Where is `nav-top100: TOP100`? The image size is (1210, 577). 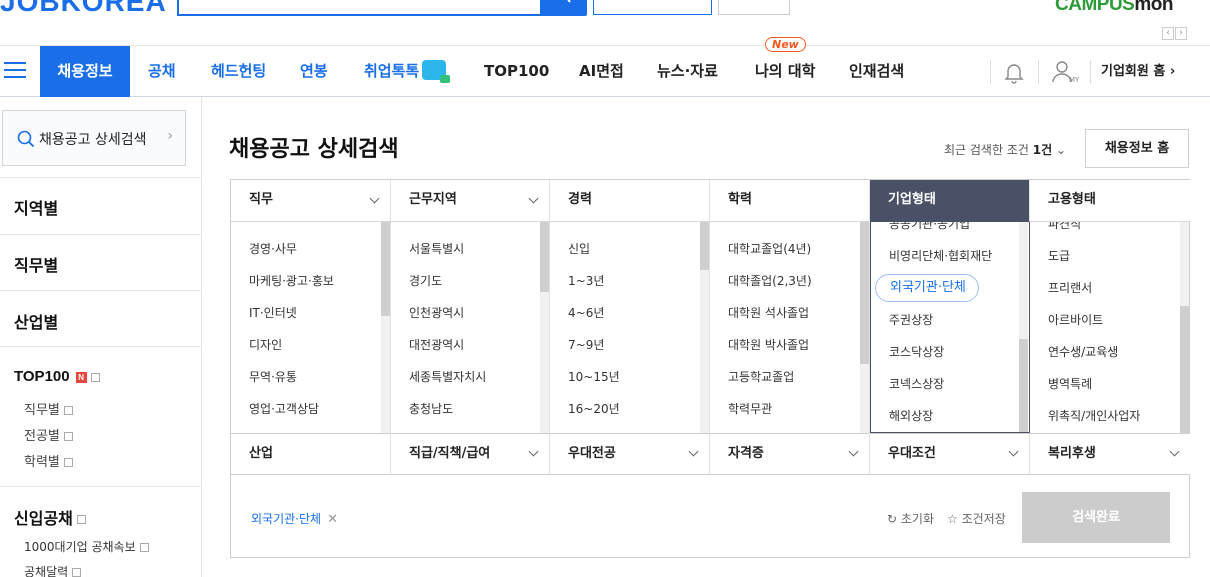 nav-top100: TOP100 is located at coordinates (516, 71).